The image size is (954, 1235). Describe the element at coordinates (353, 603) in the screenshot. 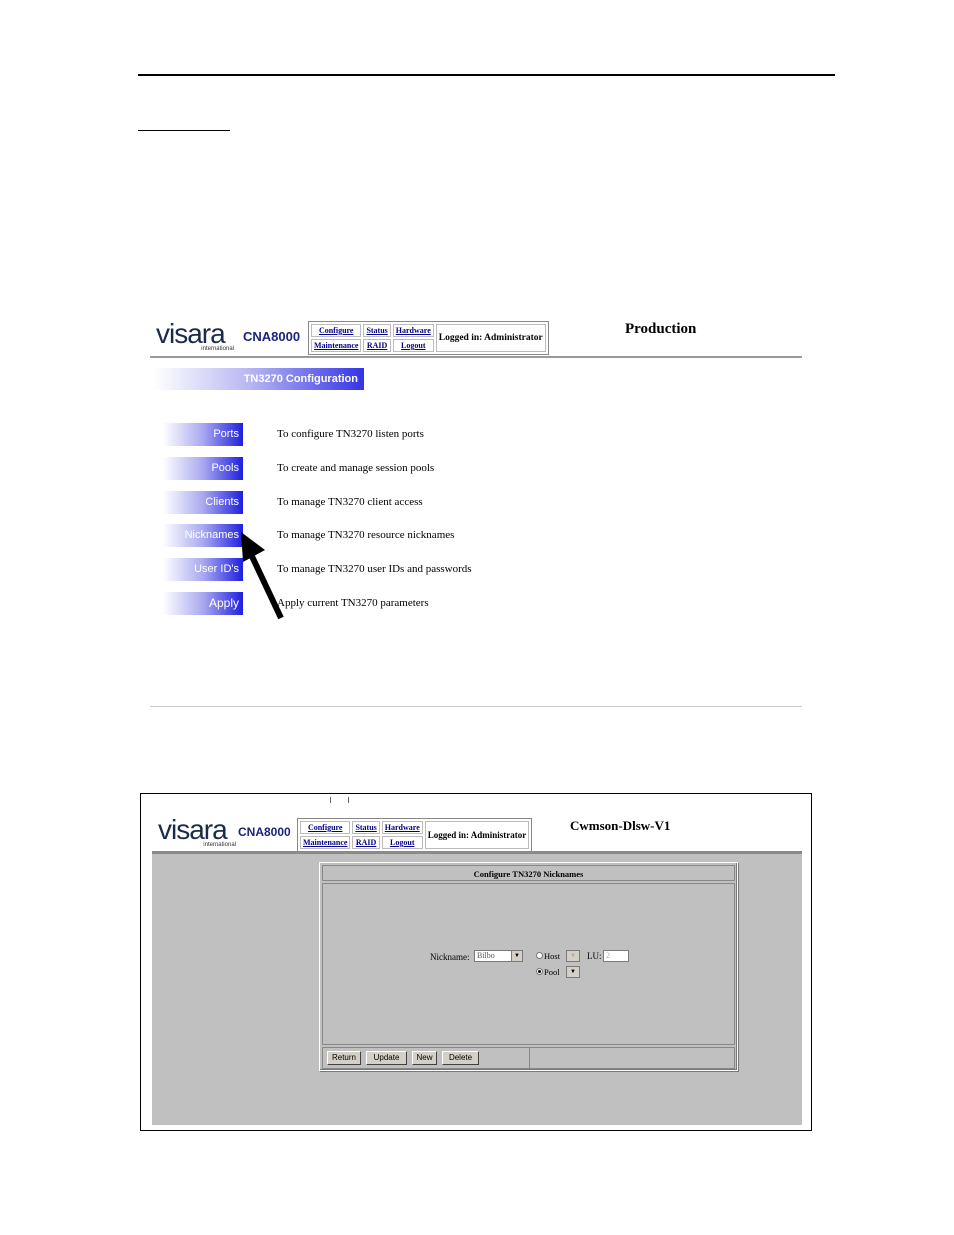

I see `apply-description: Apply current TN3270 parameters` at that location.